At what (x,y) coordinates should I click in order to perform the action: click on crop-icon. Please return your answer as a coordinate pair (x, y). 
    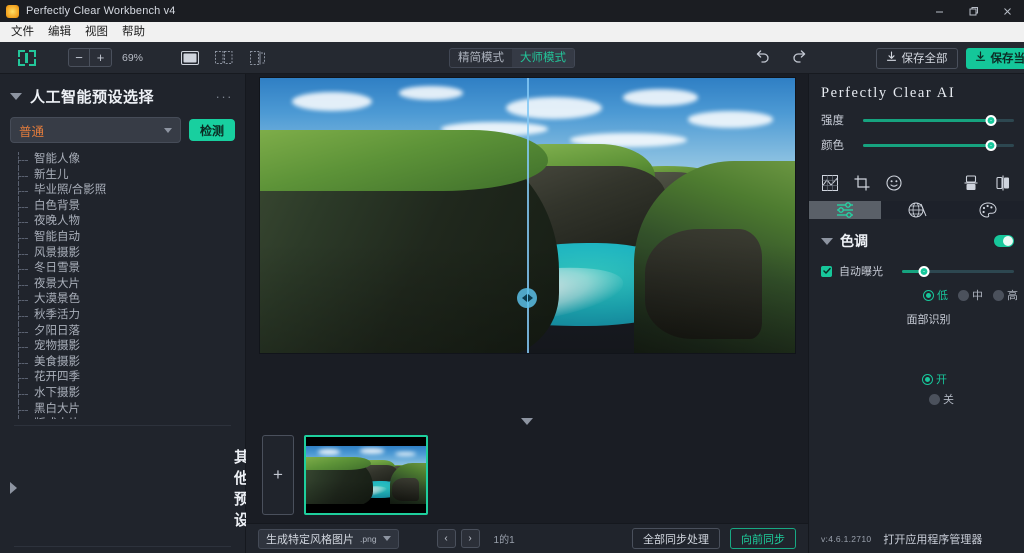
    Looking at the image, I should click on (862, 183).